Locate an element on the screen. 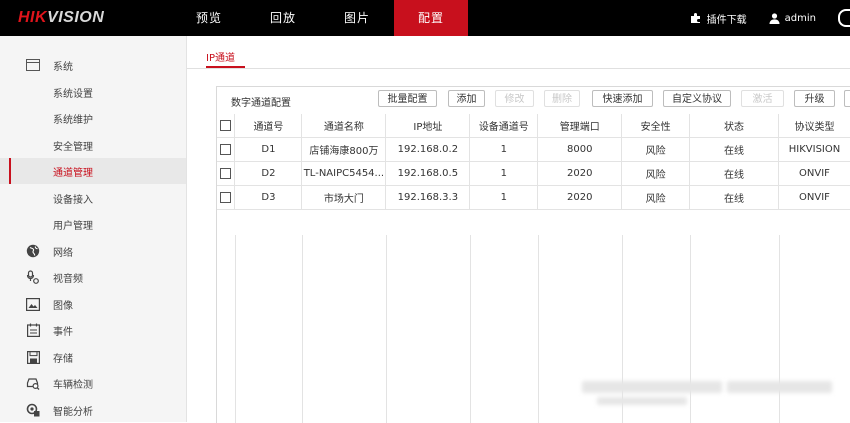 This screenshot has width=850, height=423. quick-add-button: 快速添加 is located at coordinates (622, 98).